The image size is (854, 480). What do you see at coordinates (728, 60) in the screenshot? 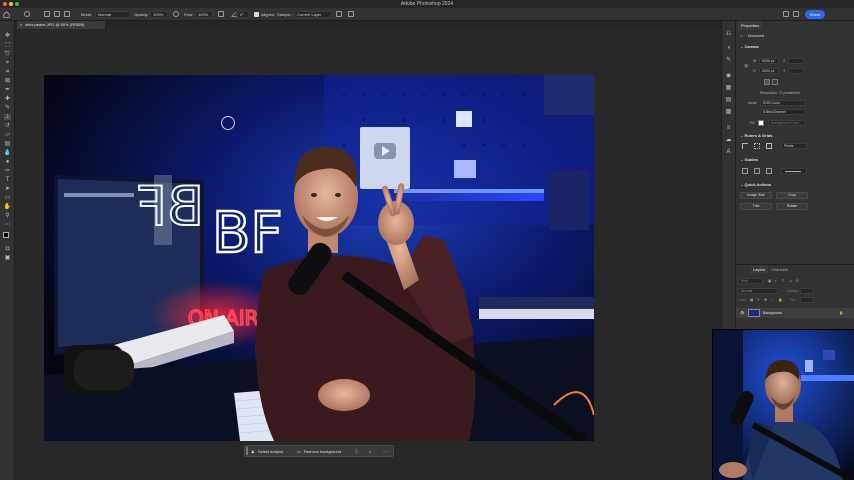
I see `brushes-panel-icon: ✎` at bounding box center [728, 60].